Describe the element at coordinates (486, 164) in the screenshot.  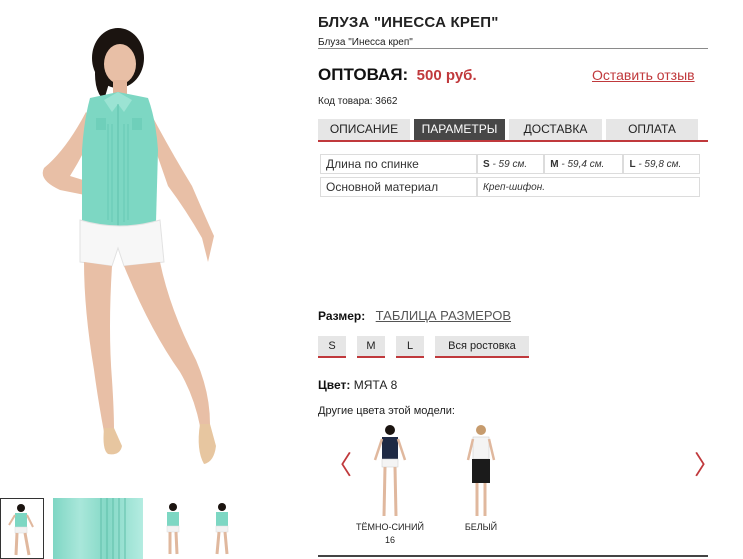
I see `param-size-label: S` at that location.